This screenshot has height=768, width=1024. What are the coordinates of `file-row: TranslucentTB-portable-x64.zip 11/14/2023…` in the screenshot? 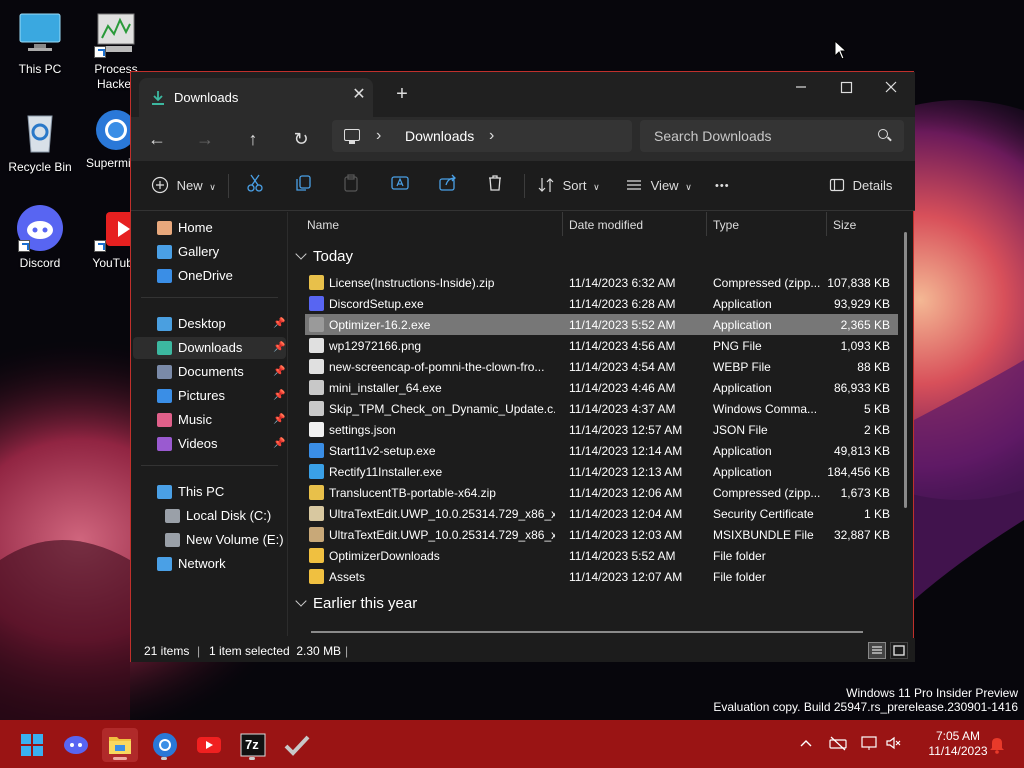 It's located at (601, 492).